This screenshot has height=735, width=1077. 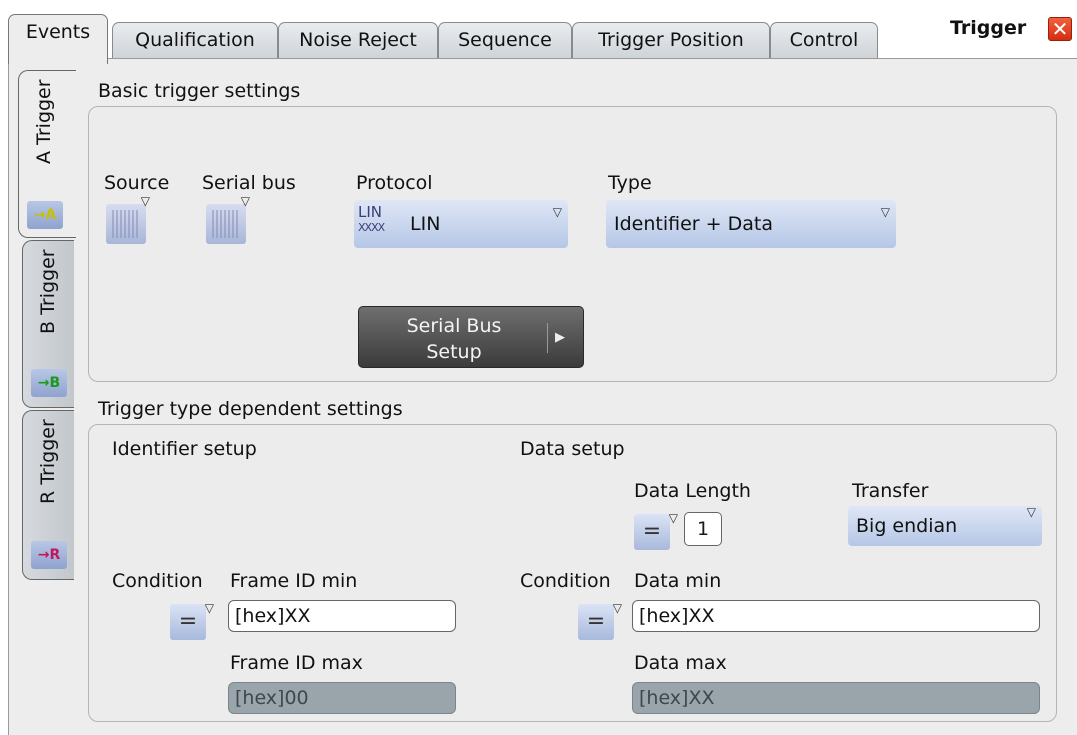 I want to click on protocol-label: Protocol, so click(x=394, y=183).